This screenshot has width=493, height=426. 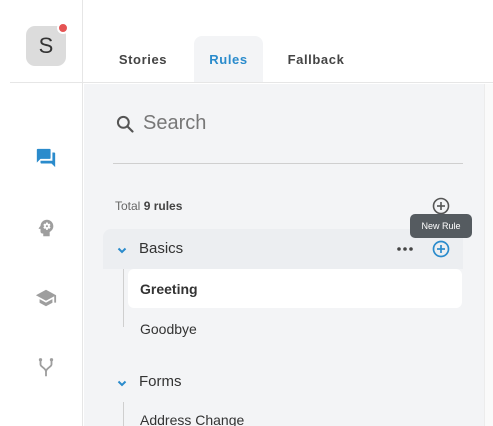 I want to click on scrollbar, so click(x=488, y=255).